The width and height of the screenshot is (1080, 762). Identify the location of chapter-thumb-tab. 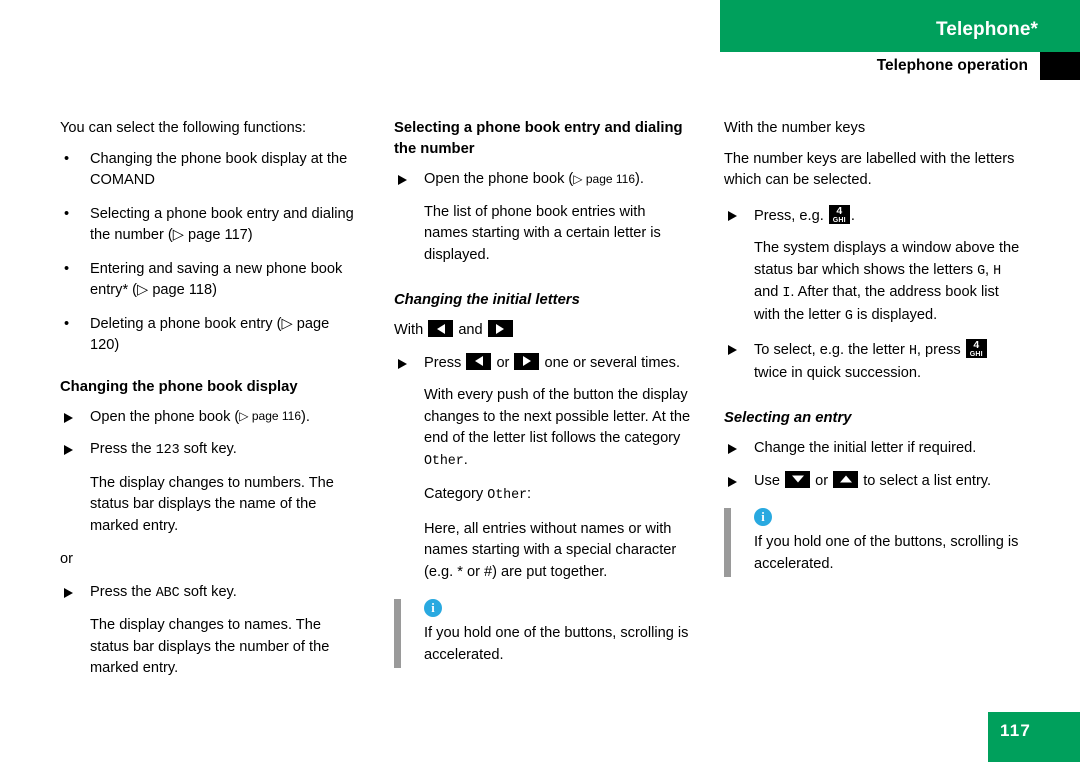
(1060, 66).